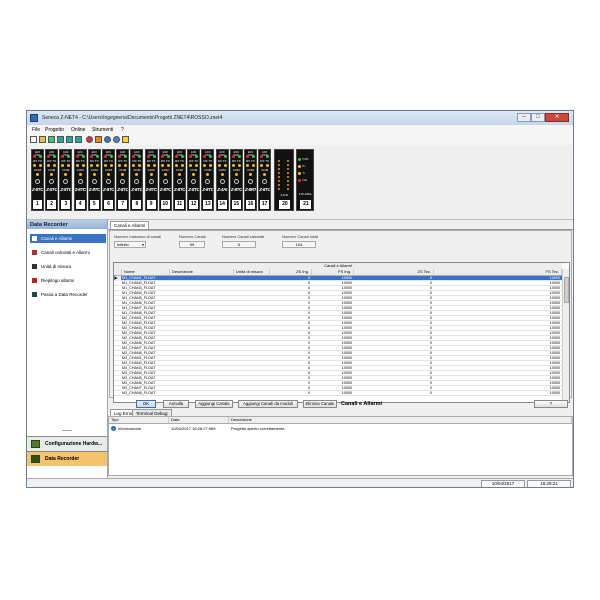 This screenshot has height=600, width=600. I want to click on nav-data-recorder: Data Recorder, so click(67, 458).